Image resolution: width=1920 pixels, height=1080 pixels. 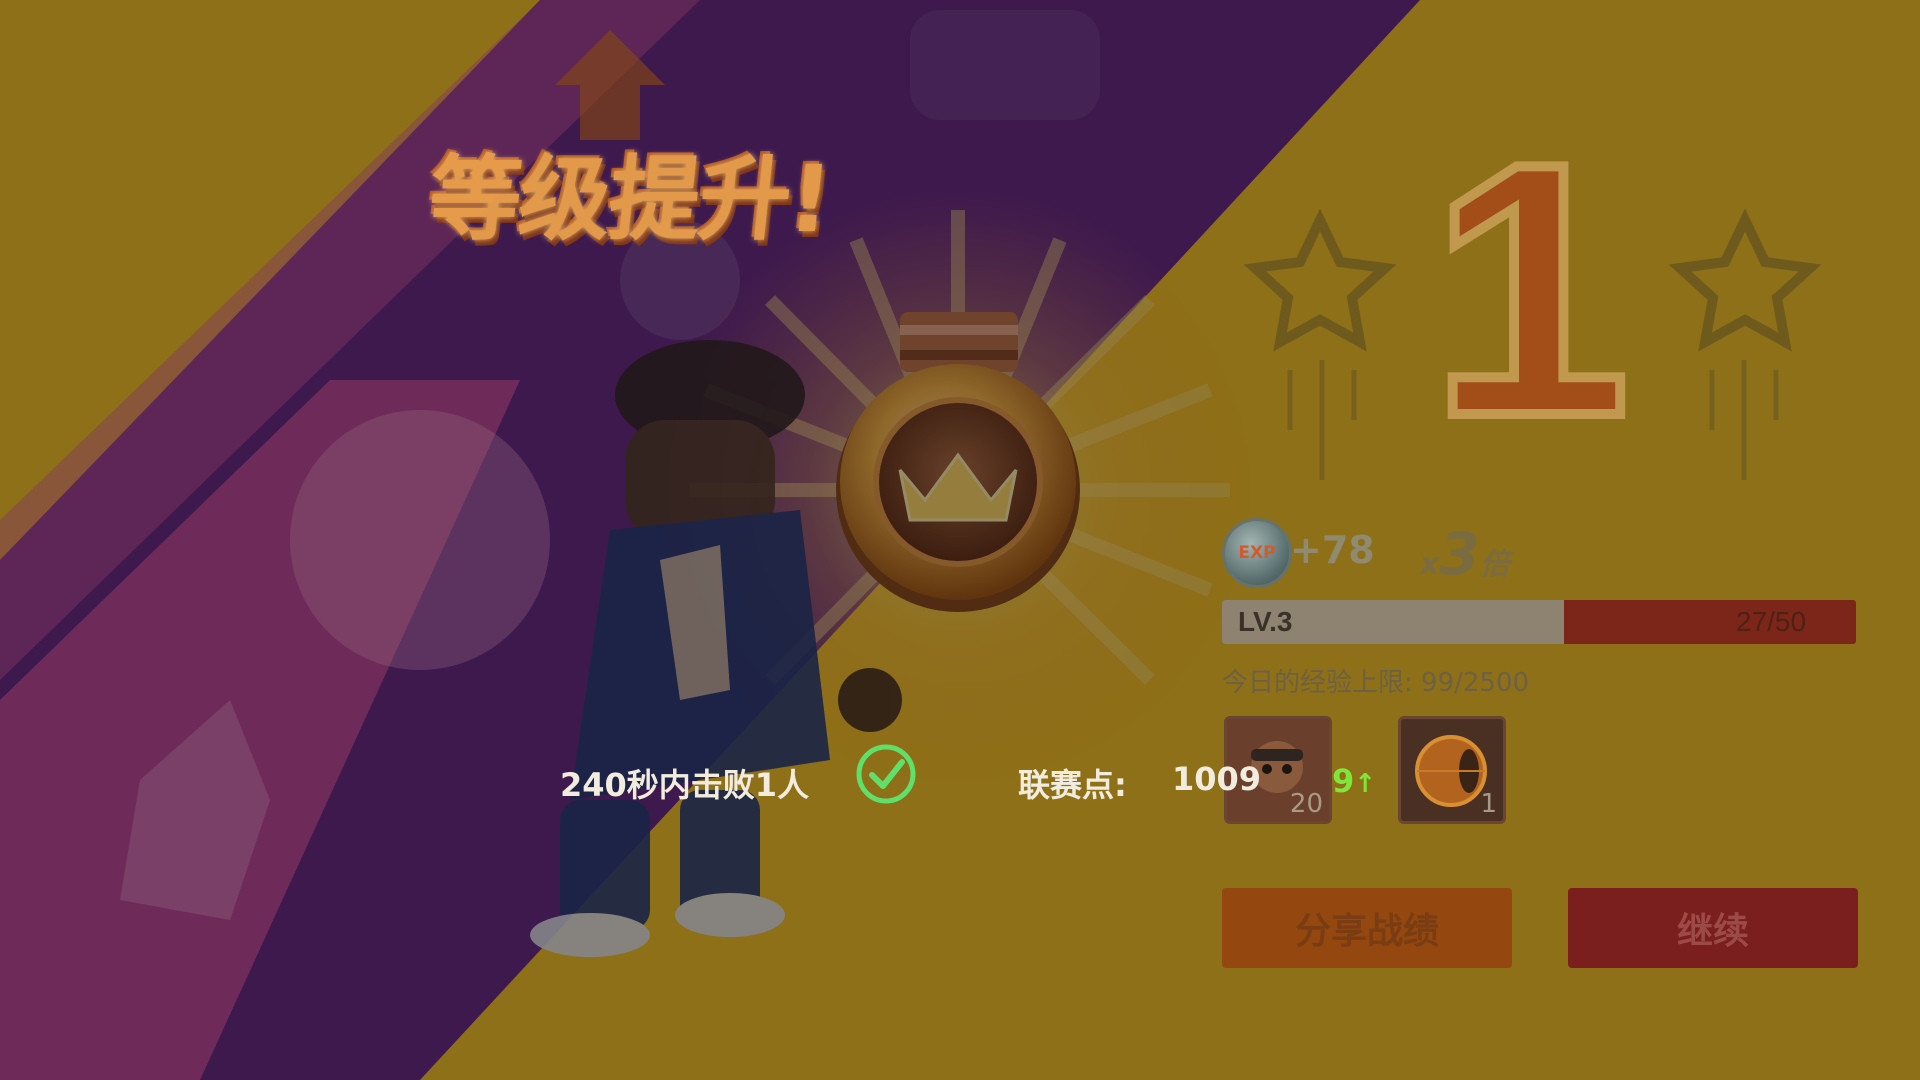 I want to click on exp-multiplier-value: 3, so click(x=1459, y=554).